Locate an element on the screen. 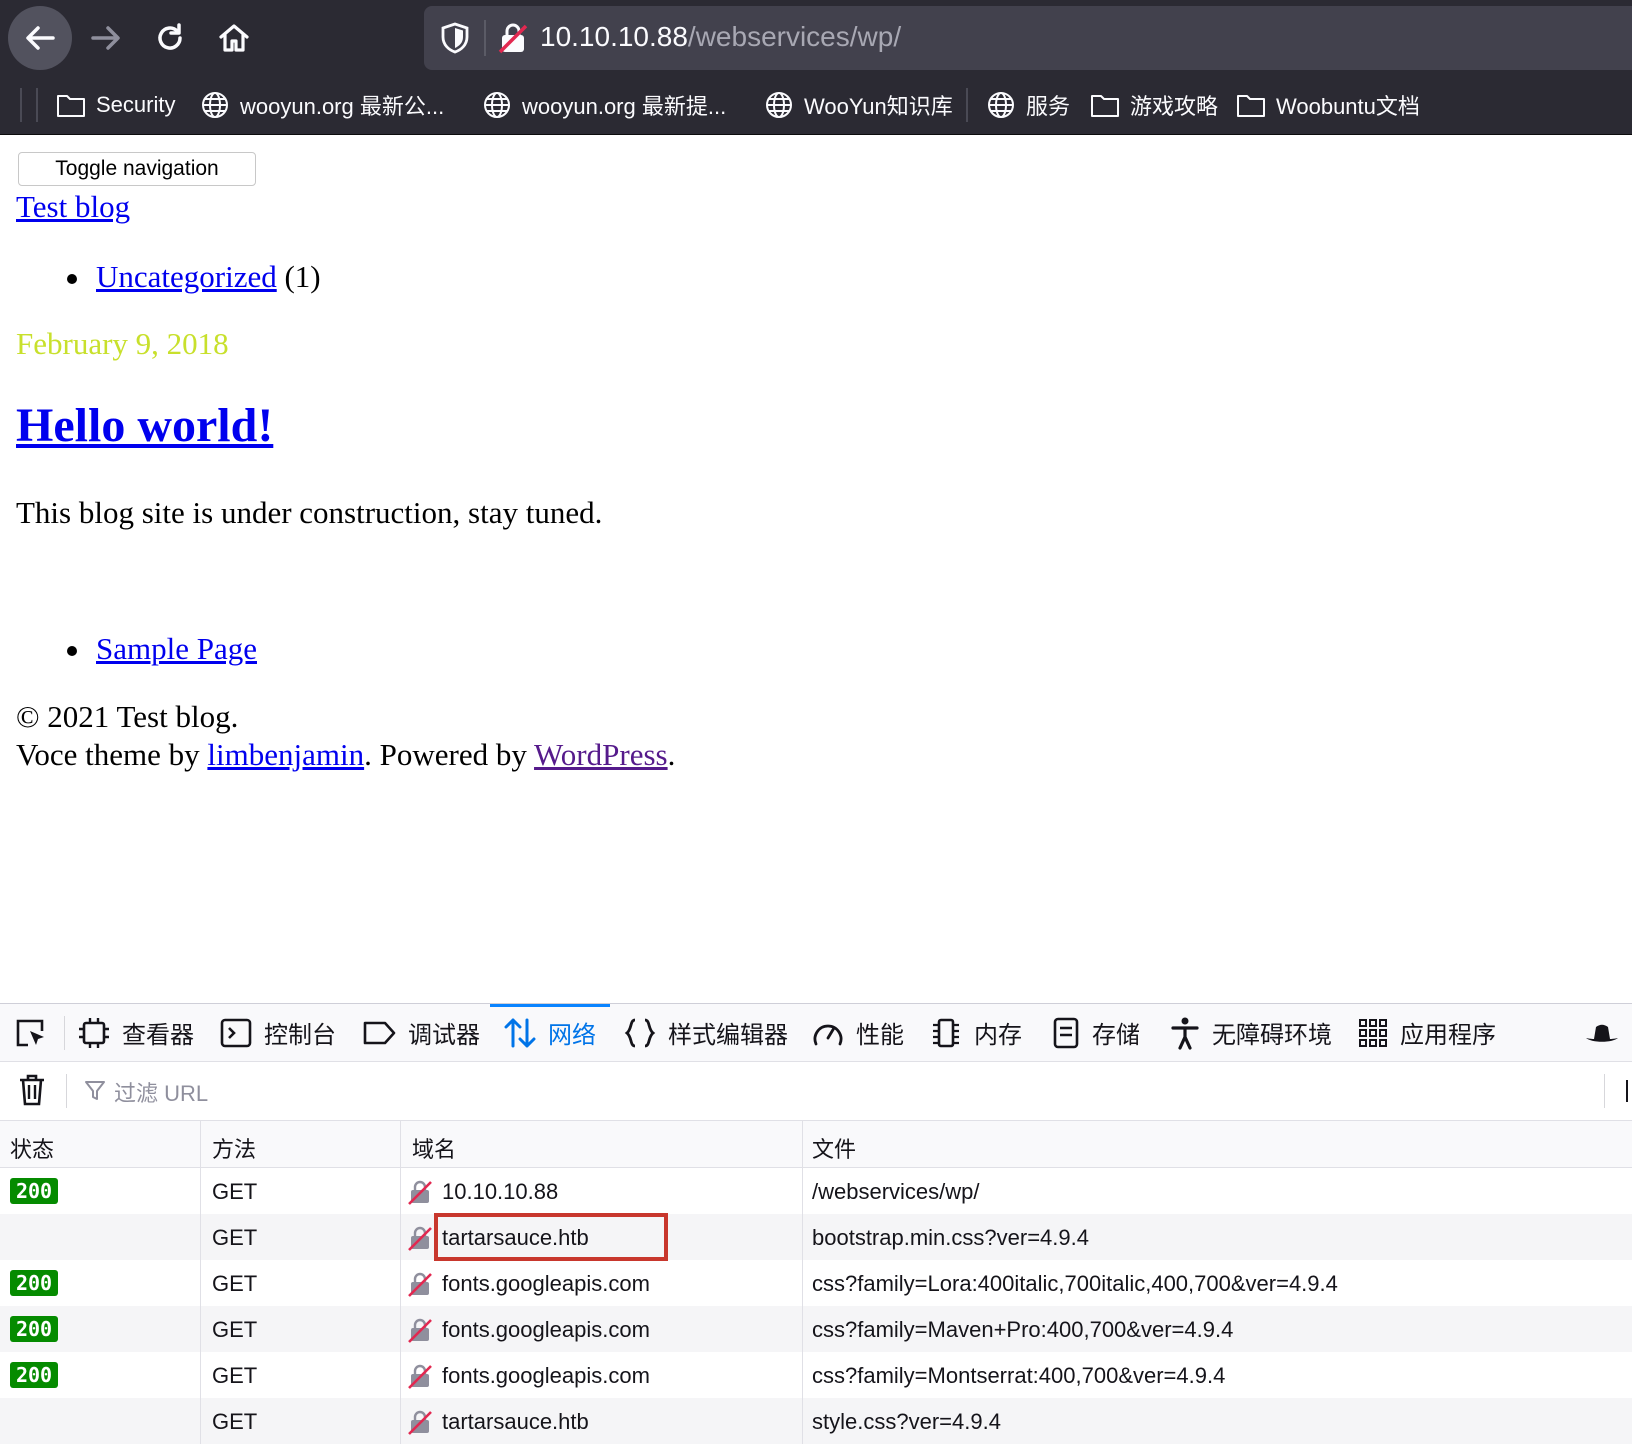 The image size is (1632, 1447). tab-label: 应用程序 is located at coordinates (1448, 1035).